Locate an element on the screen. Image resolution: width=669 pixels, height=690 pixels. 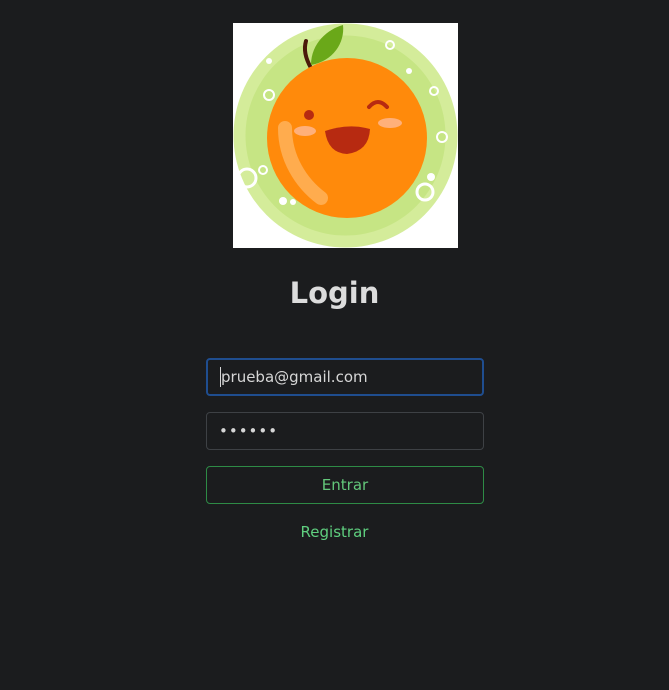
register-link: Registrar is located at coordinates (334, 532).